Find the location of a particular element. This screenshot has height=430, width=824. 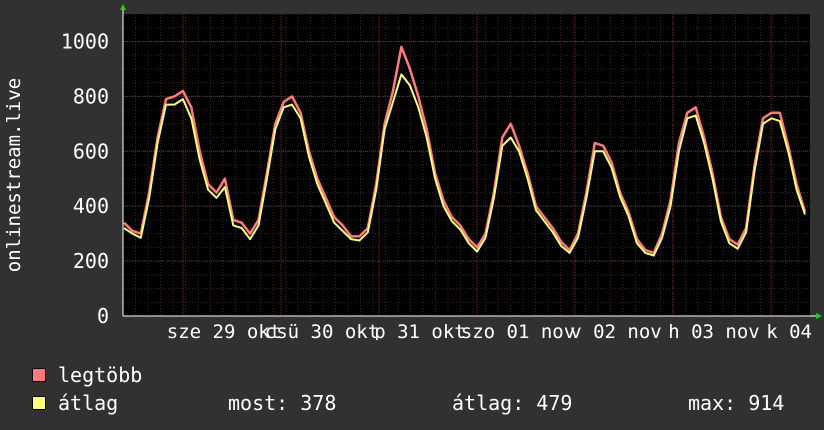

stat-atlag: átlag: 479 is located at coordinates (512, 403).